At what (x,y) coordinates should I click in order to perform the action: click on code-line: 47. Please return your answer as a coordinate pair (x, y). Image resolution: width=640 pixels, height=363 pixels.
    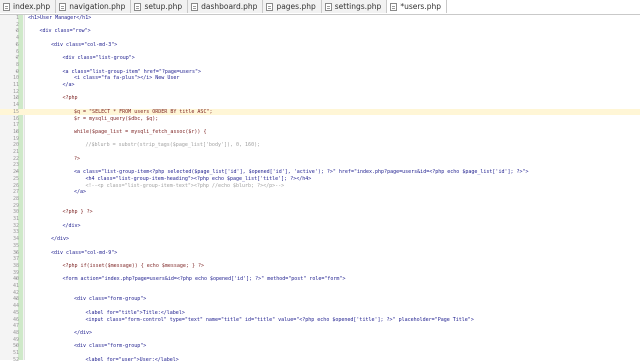
    Looking at the image, I should click on (320, 326).